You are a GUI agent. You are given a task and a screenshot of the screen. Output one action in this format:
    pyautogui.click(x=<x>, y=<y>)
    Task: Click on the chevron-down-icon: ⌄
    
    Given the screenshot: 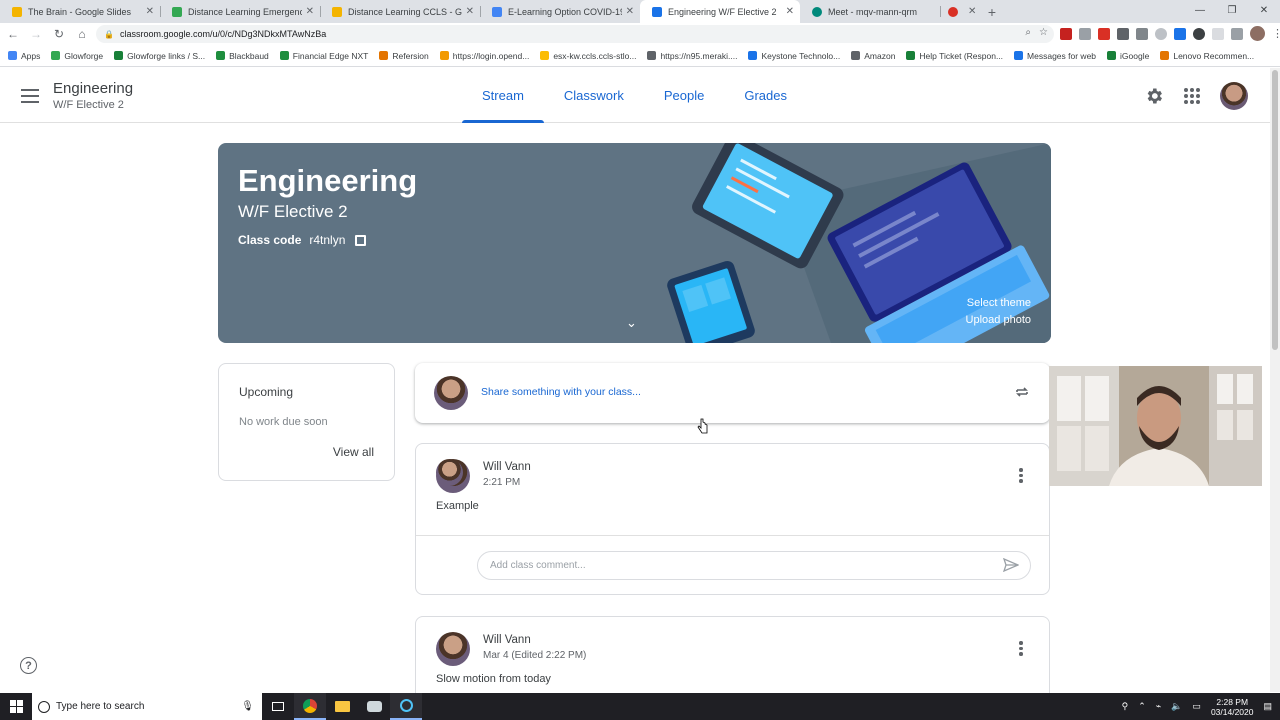 What is the action you would take?
    pyautogui.click(x=631, y=323)
    